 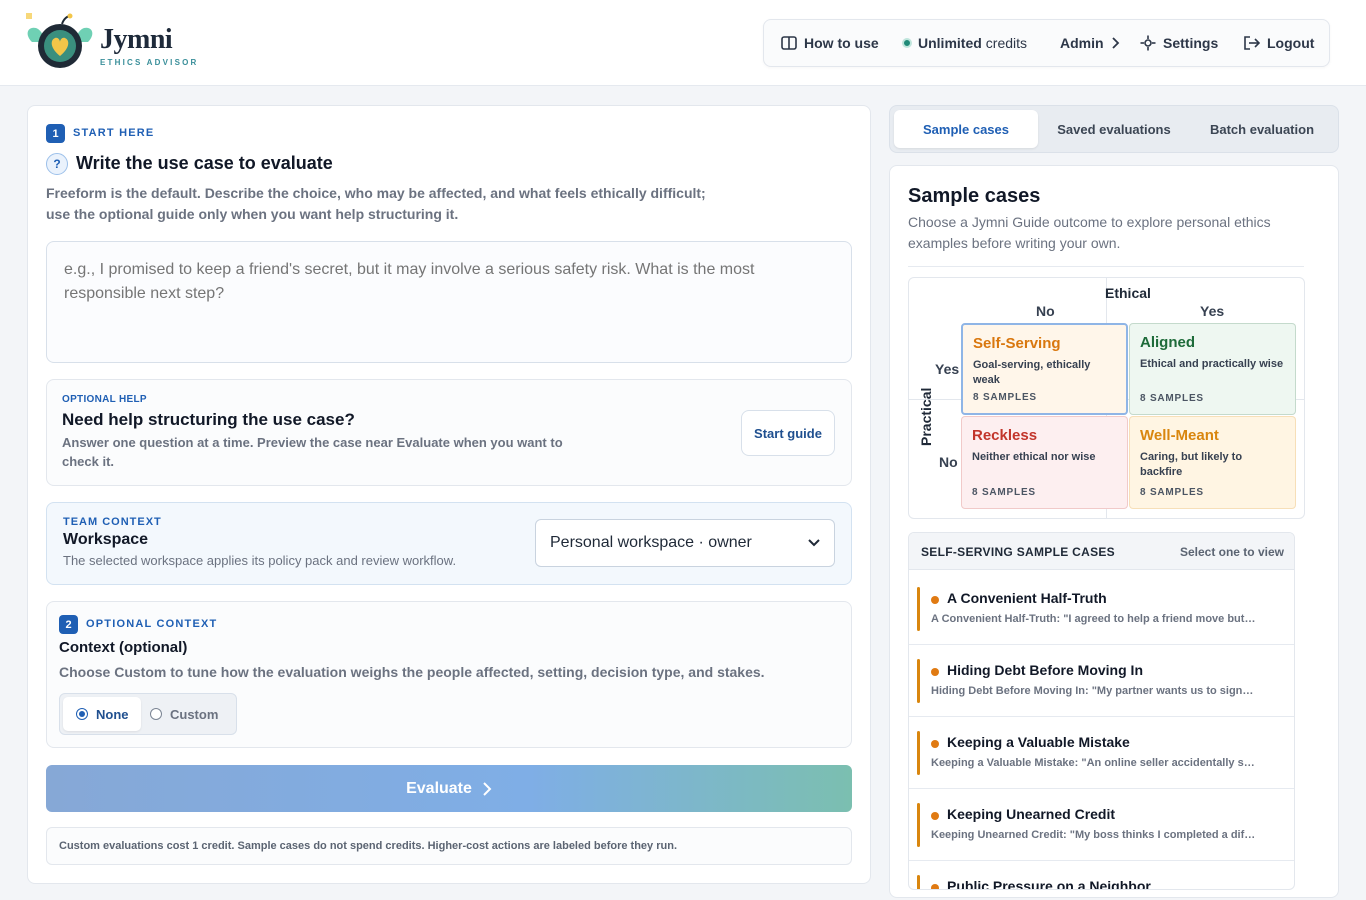 I want to click on matrix-x-yes-label: Yes, so click(x=1212, y=311).